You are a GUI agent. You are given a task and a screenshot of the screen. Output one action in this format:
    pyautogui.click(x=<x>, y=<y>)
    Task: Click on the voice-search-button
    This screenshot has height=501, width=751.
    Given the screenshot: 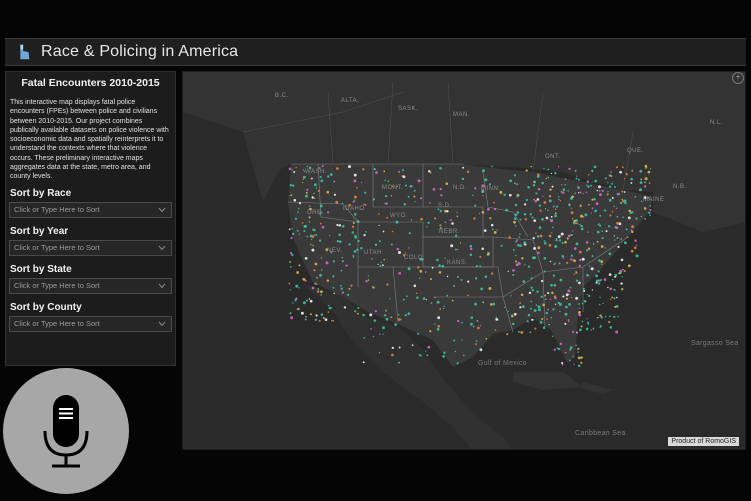 What is the action you would take?
    pyautogui.click(x=66, y=431)
    